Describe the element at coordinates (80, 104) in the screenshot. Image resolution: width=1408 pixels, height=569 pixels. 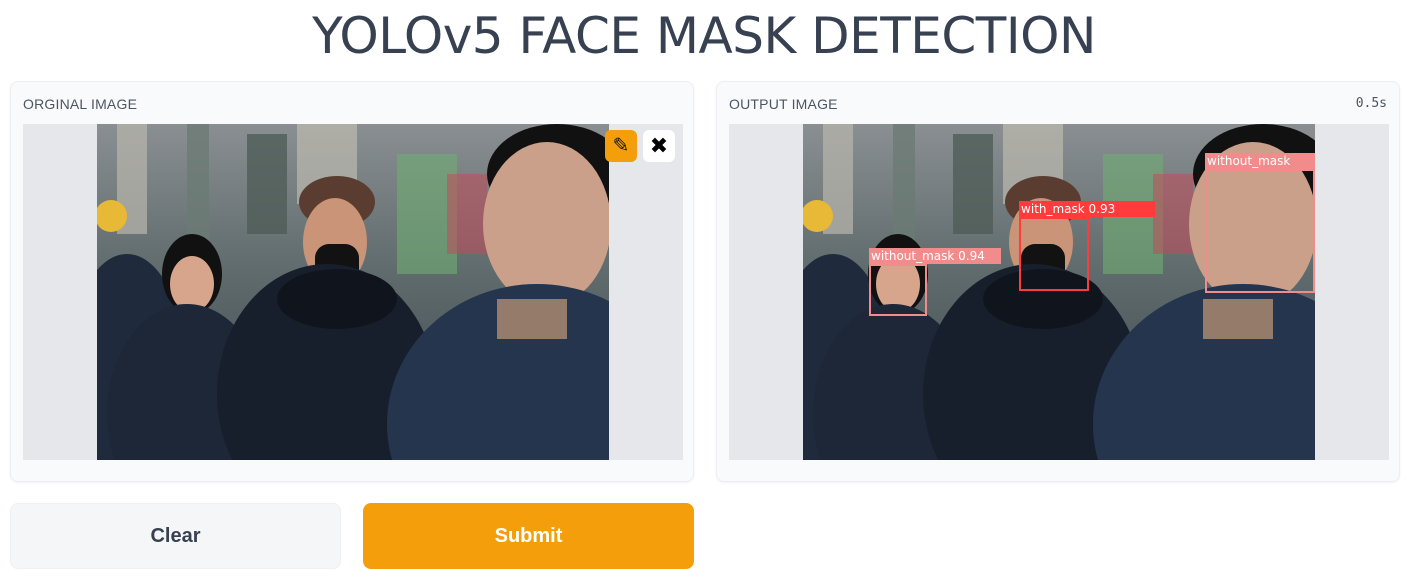
I see `input-image-label: ORGINAL IMAGE` at that location.